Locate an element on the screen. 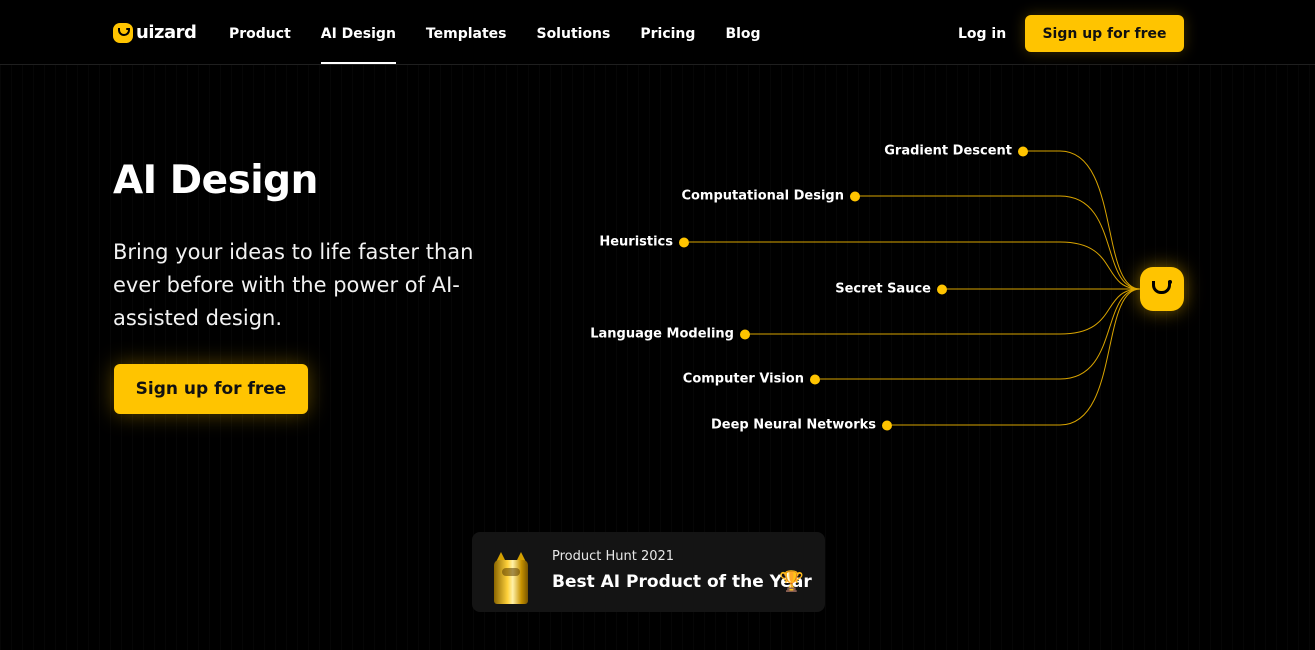 The width and height of the screenshot is (1315, 650). brand-name: uizard is located at coordinates (166, 32).